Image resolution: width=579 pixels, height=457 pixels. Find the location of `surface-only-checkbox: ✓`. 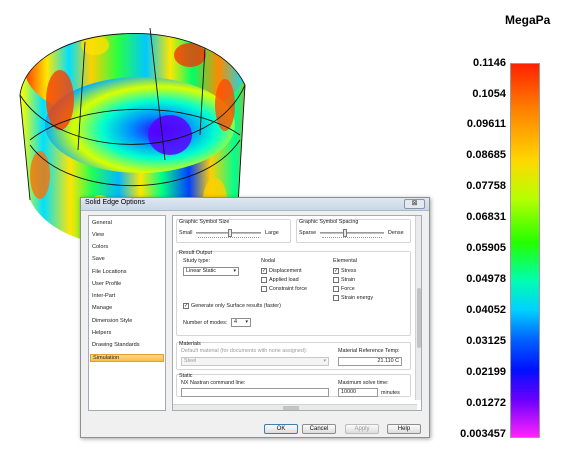

surface-only-checkbox: ✓ is located at coordinates (186, 306).